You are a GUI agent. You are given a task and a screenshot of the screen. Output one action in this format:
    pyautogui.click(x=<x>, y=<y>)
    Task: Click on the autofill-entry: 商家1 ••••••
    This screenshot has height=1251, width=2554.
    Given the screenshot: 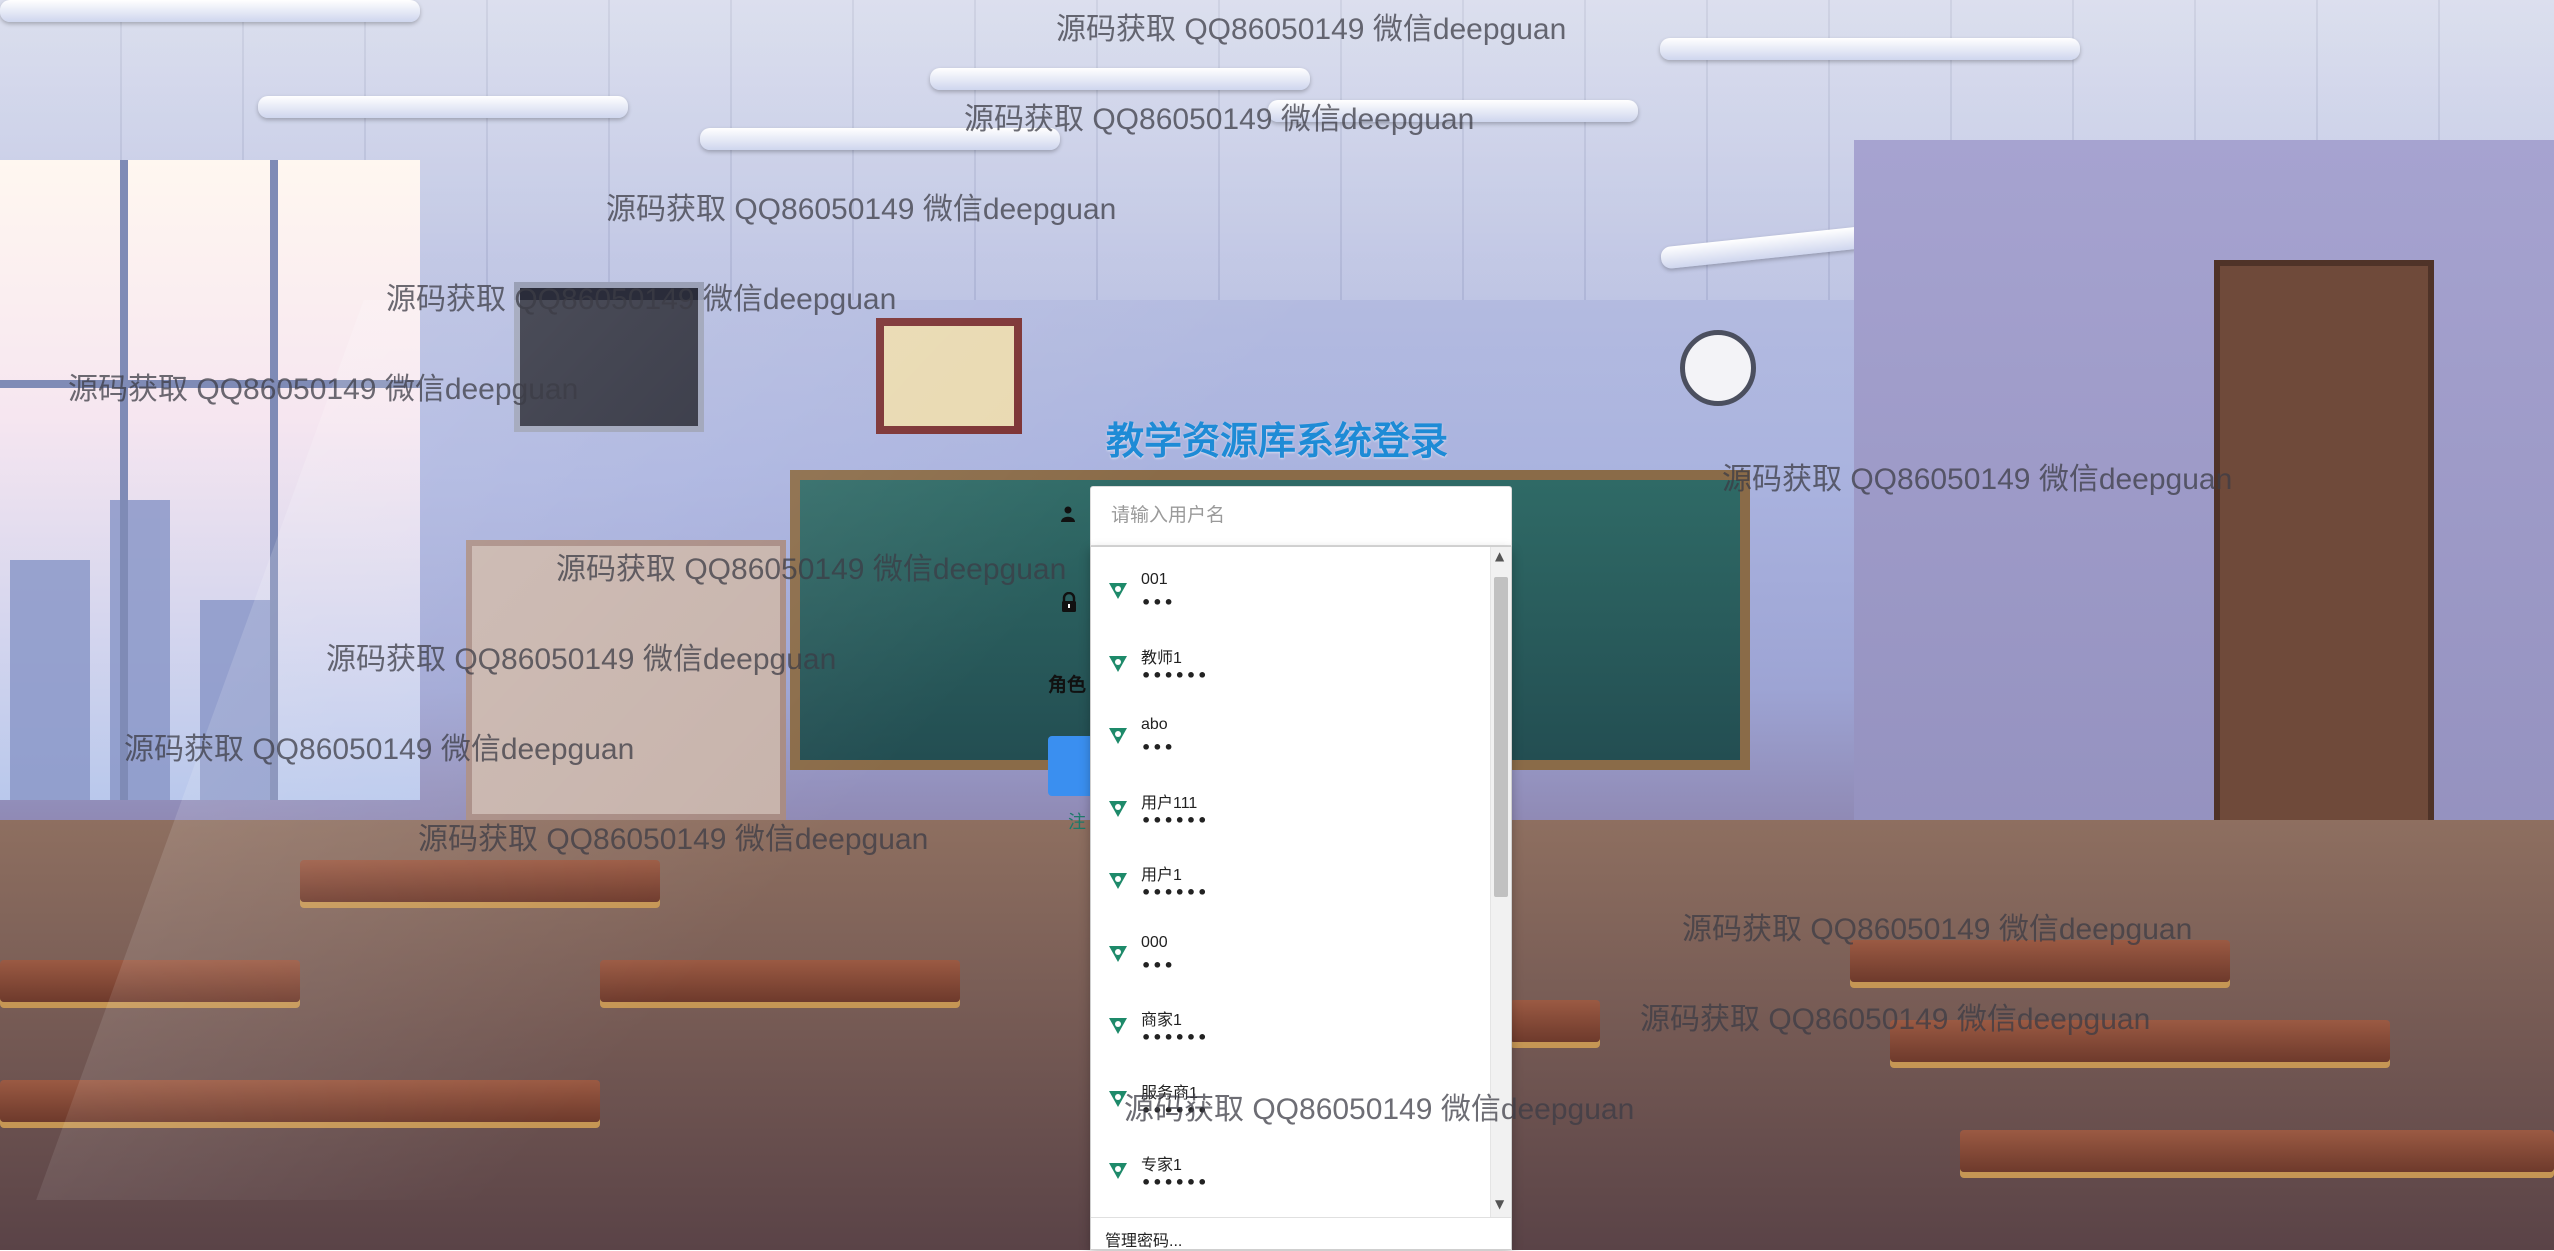 What is the action you would take?
    pyautogui.click(x=1291, y=1026)
    